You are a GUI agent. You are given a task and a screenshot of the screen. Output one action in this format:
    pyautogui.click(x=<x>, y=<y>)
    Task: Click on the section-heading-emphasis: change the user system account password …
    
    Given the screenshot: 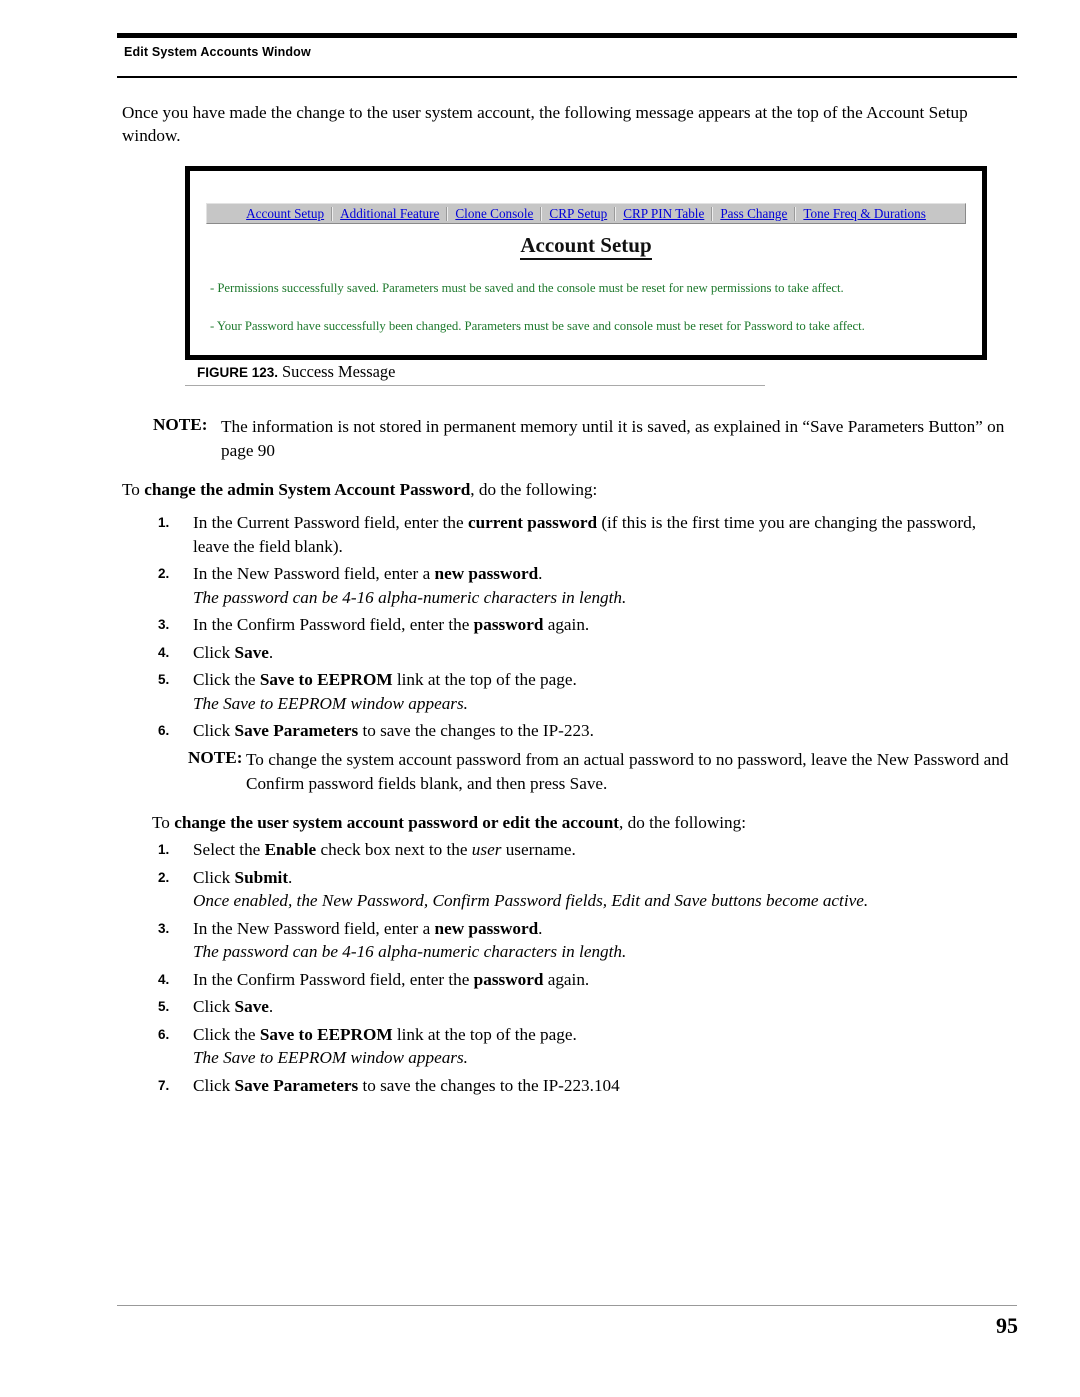 What is the action you would take?
    pyautogui.click(x=396, y=822)
    